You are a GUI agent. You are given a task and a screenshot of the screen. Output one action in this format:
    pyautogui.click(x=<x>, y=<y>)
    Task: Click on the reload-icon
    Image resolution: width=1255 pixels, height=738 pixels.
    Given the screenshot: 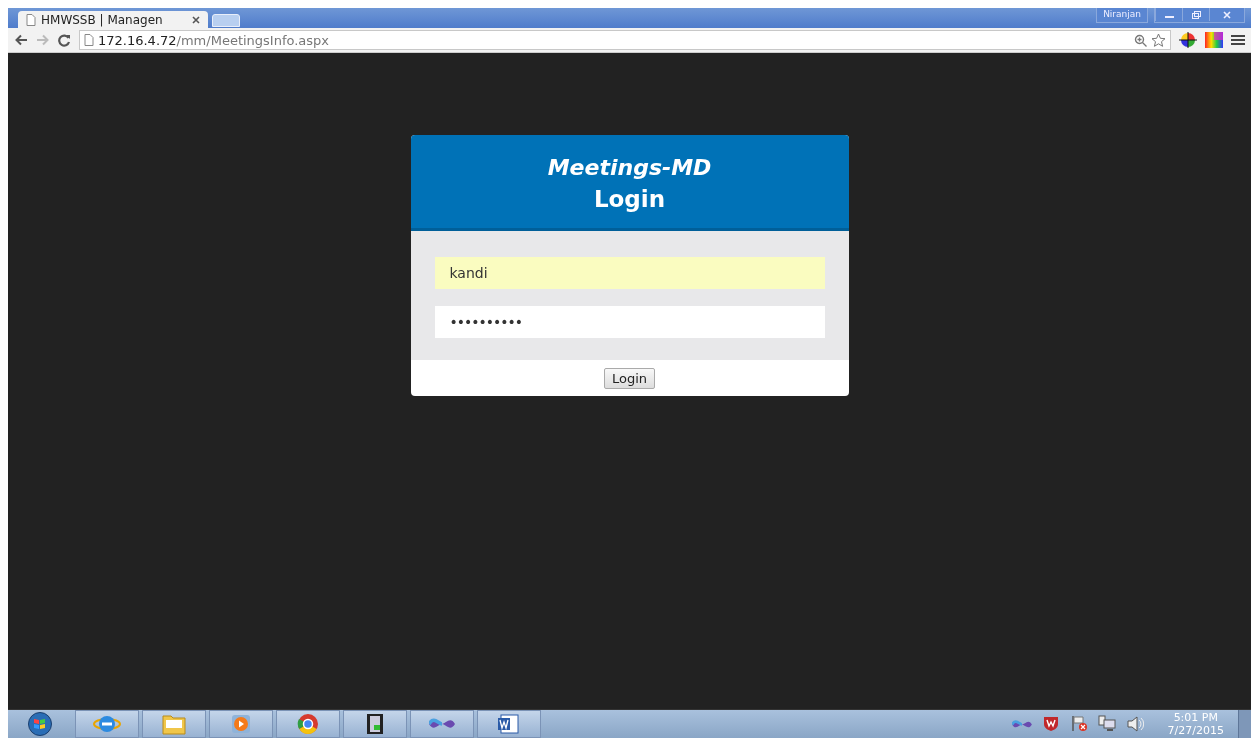 What is the action you would take?
    pyautogui.click(x=64, y=40)
    